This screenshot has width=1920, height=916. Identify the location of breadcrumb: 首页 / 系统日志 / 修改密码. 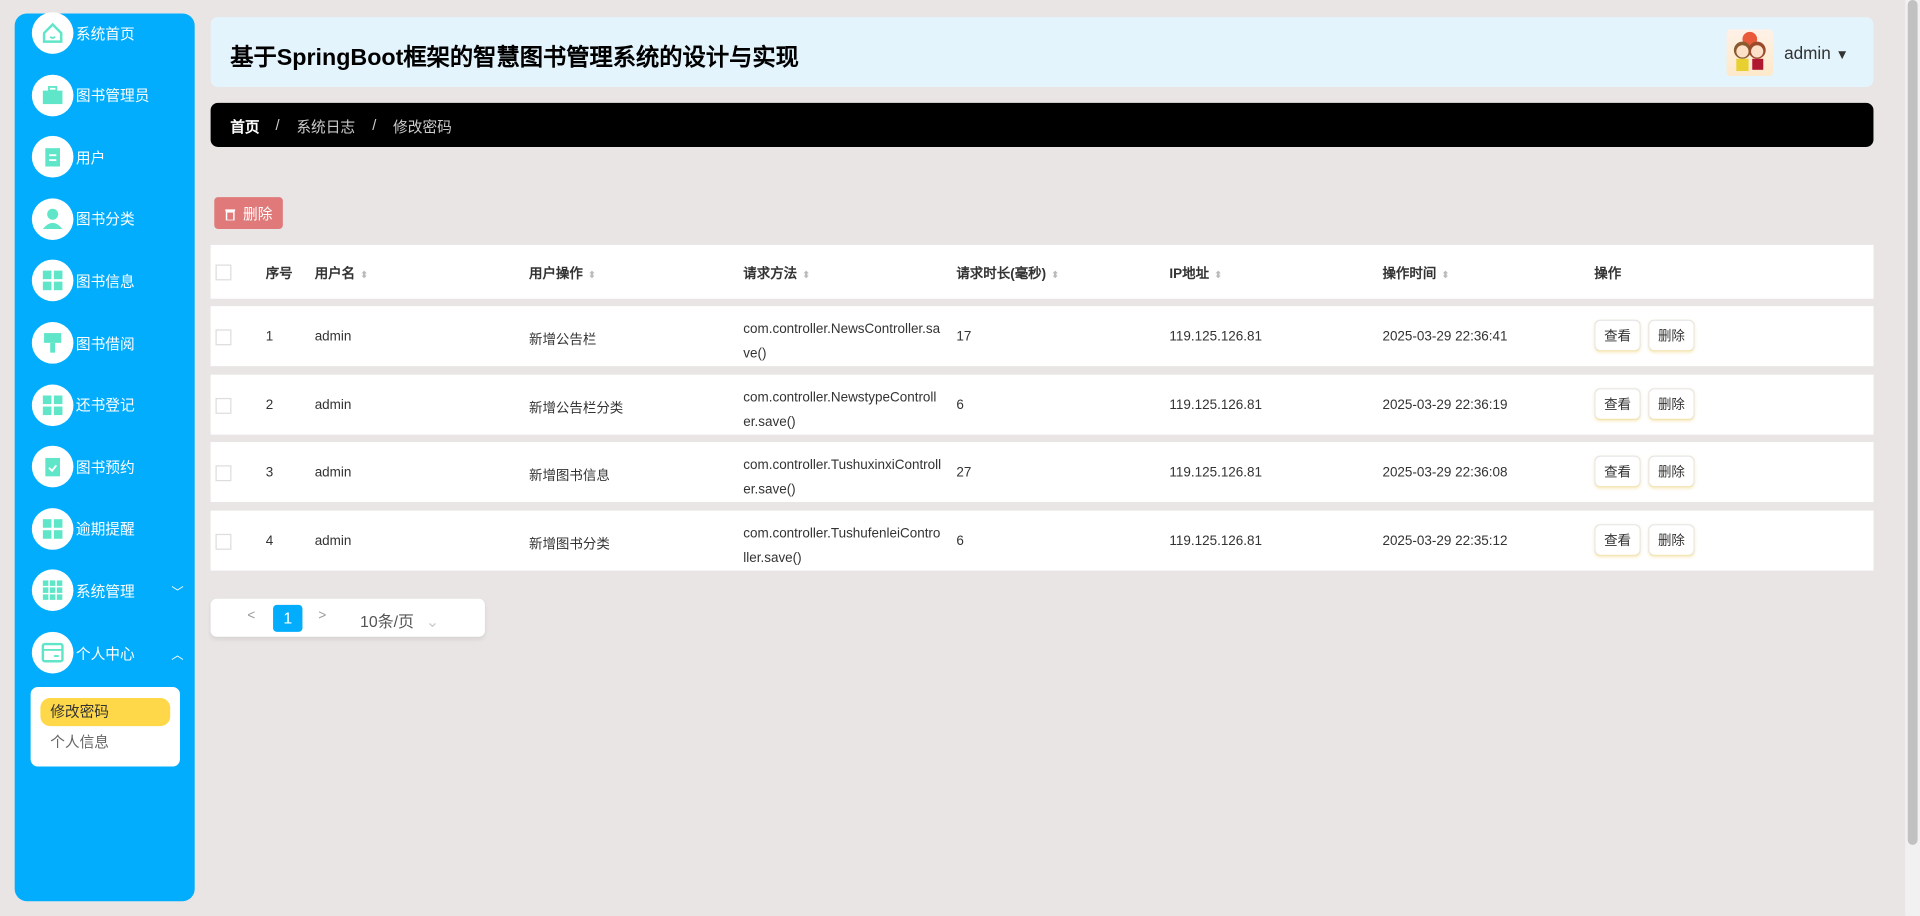
(1042, 124).